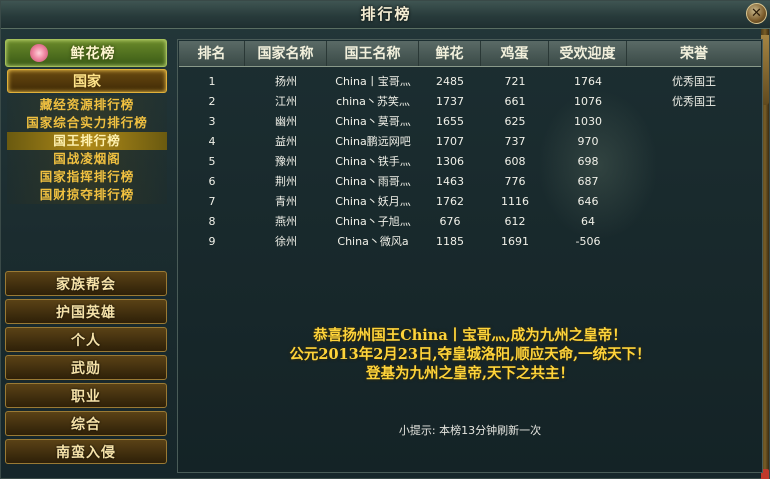 This screenshot has height=479, width=770. Describe the element at coordinates (470, 82) in the screenshot. I see `table-row: 1 扬州 China丨宝哥灬 2485 721 1764 优秀国王` at that location.